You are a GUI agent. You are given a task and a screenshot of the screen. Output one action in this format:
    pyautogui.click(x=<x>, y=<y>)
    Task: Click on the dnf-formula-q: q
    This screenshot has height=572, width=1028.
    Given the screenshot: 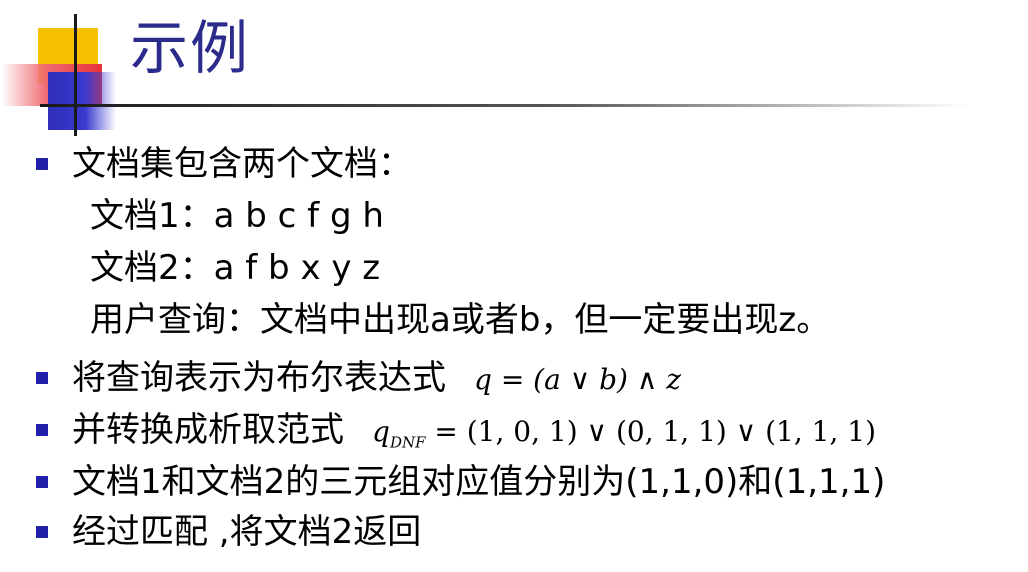 What is the action you would take?
    pyautogui.click(x=381, y=431)
    